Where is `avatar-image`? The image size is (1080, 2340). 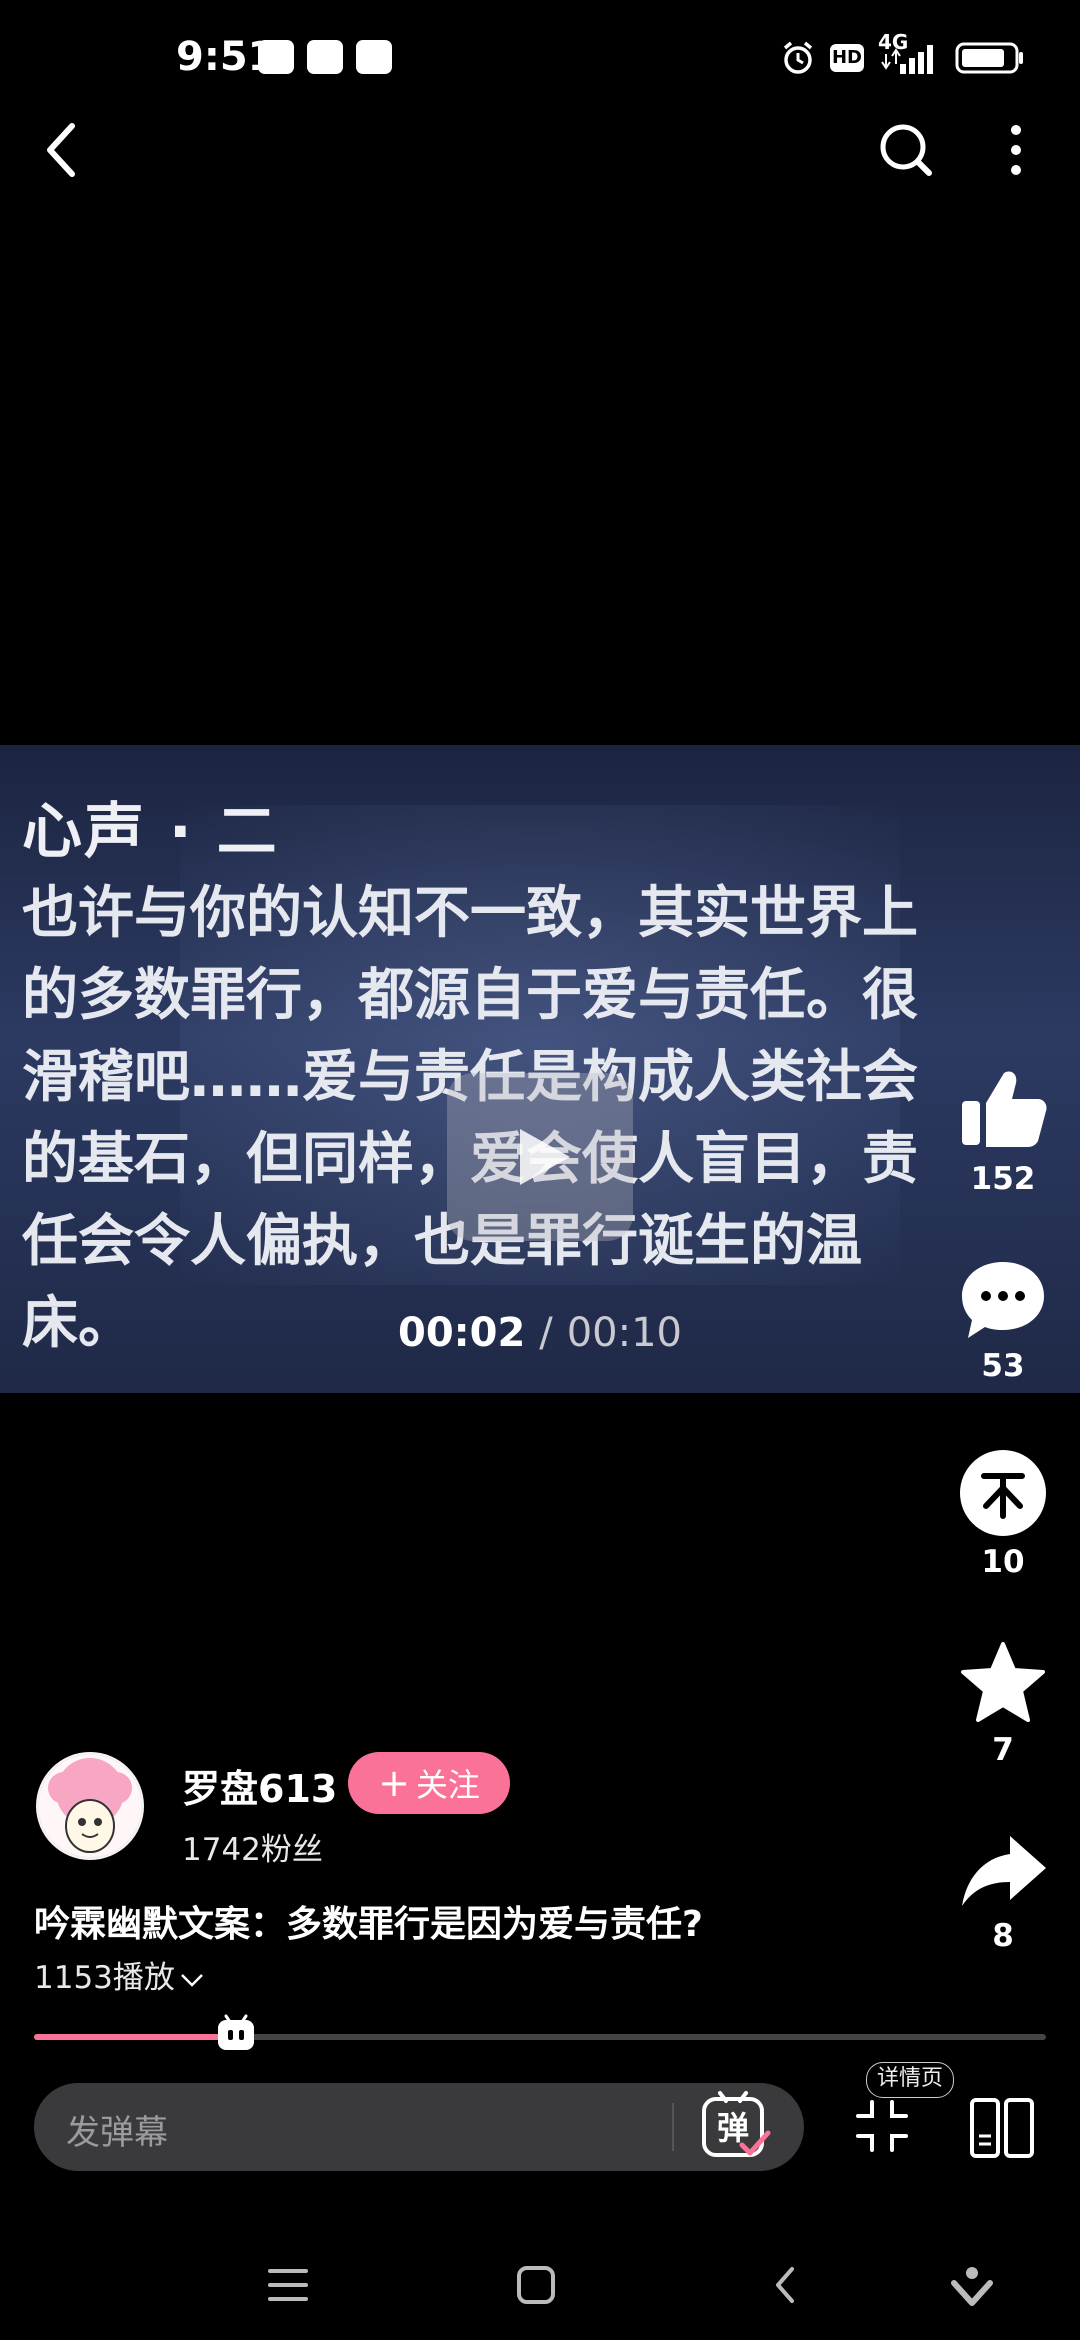 avatar-image is located at coordinates (90, 1806).